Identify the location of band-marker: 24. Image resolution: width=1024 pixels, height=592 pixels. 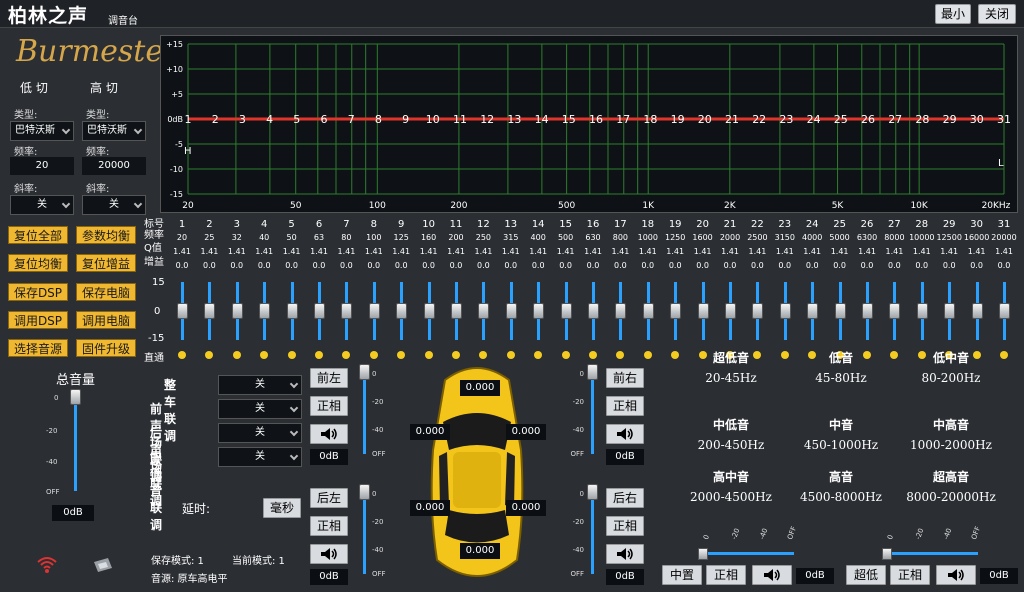
(814, 119).